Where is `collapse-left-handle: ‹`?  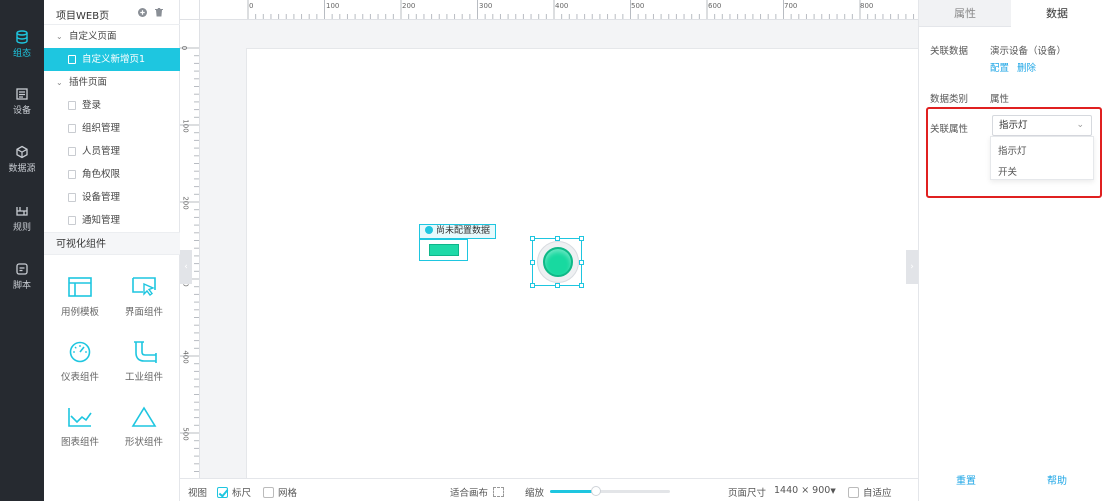 collapse-left-handle: ‹ is located at coordinates (186, 267).